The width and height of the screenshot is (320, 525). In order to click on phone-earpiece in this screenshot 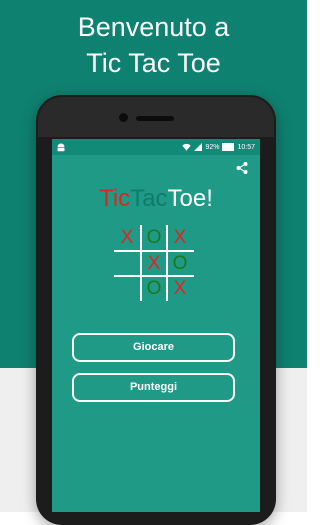, I will do `click(155, 118)`.